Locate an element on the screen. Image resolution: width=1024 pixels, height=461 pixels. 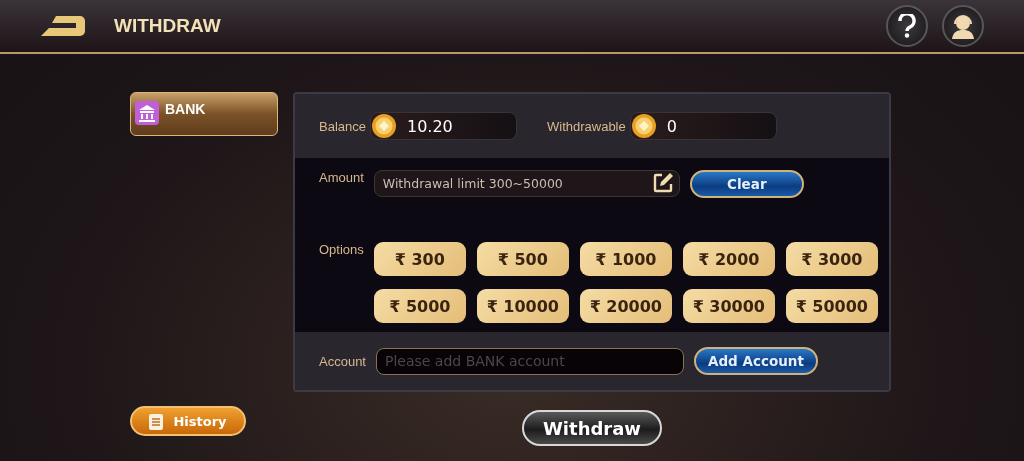
help-button is located at coordinates (907, 26).